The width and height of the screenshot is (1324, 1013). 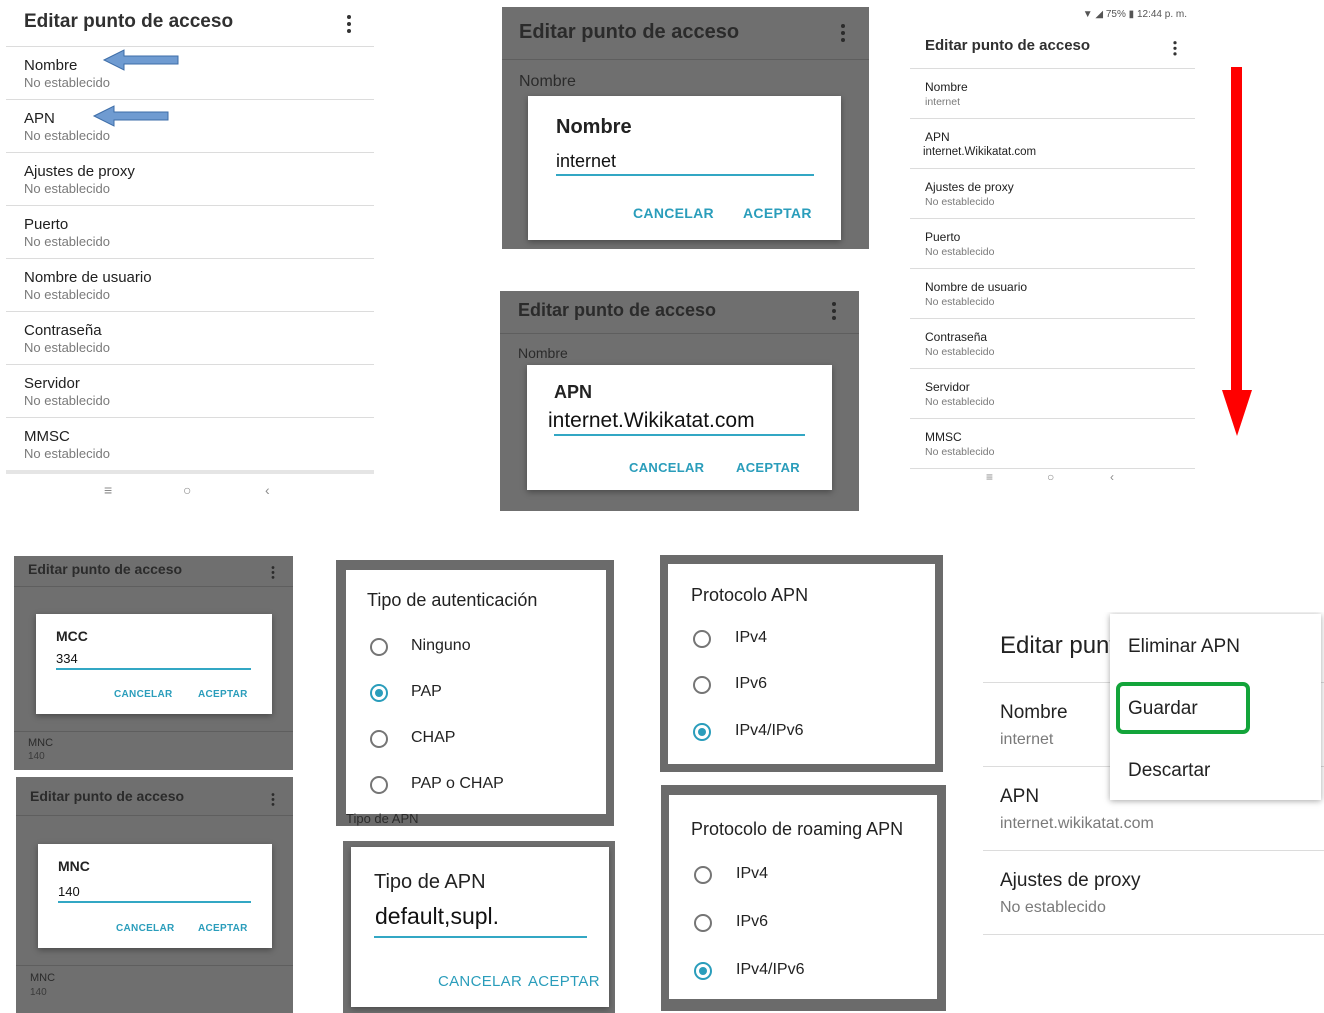 I want to click on menu-item-descartar: Descartar, so click(x=1169, y=771).